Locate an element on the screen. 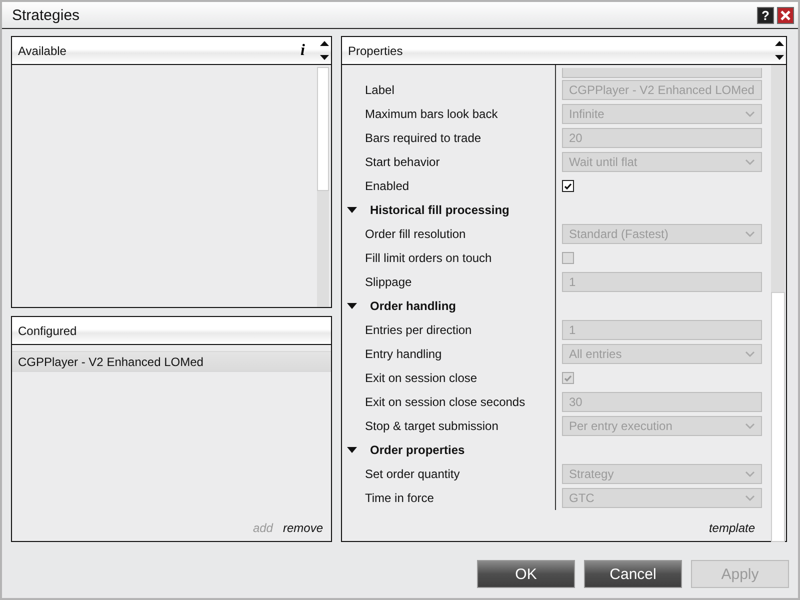  property-label: Exit on session close is located at coordinates (421, 378).